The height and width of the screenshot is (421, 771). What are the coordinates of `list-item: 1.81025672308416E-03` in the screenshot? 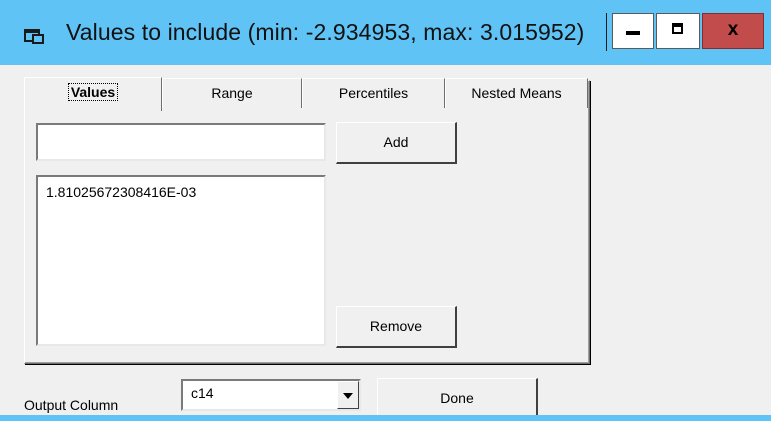 It's located at (181, 192).